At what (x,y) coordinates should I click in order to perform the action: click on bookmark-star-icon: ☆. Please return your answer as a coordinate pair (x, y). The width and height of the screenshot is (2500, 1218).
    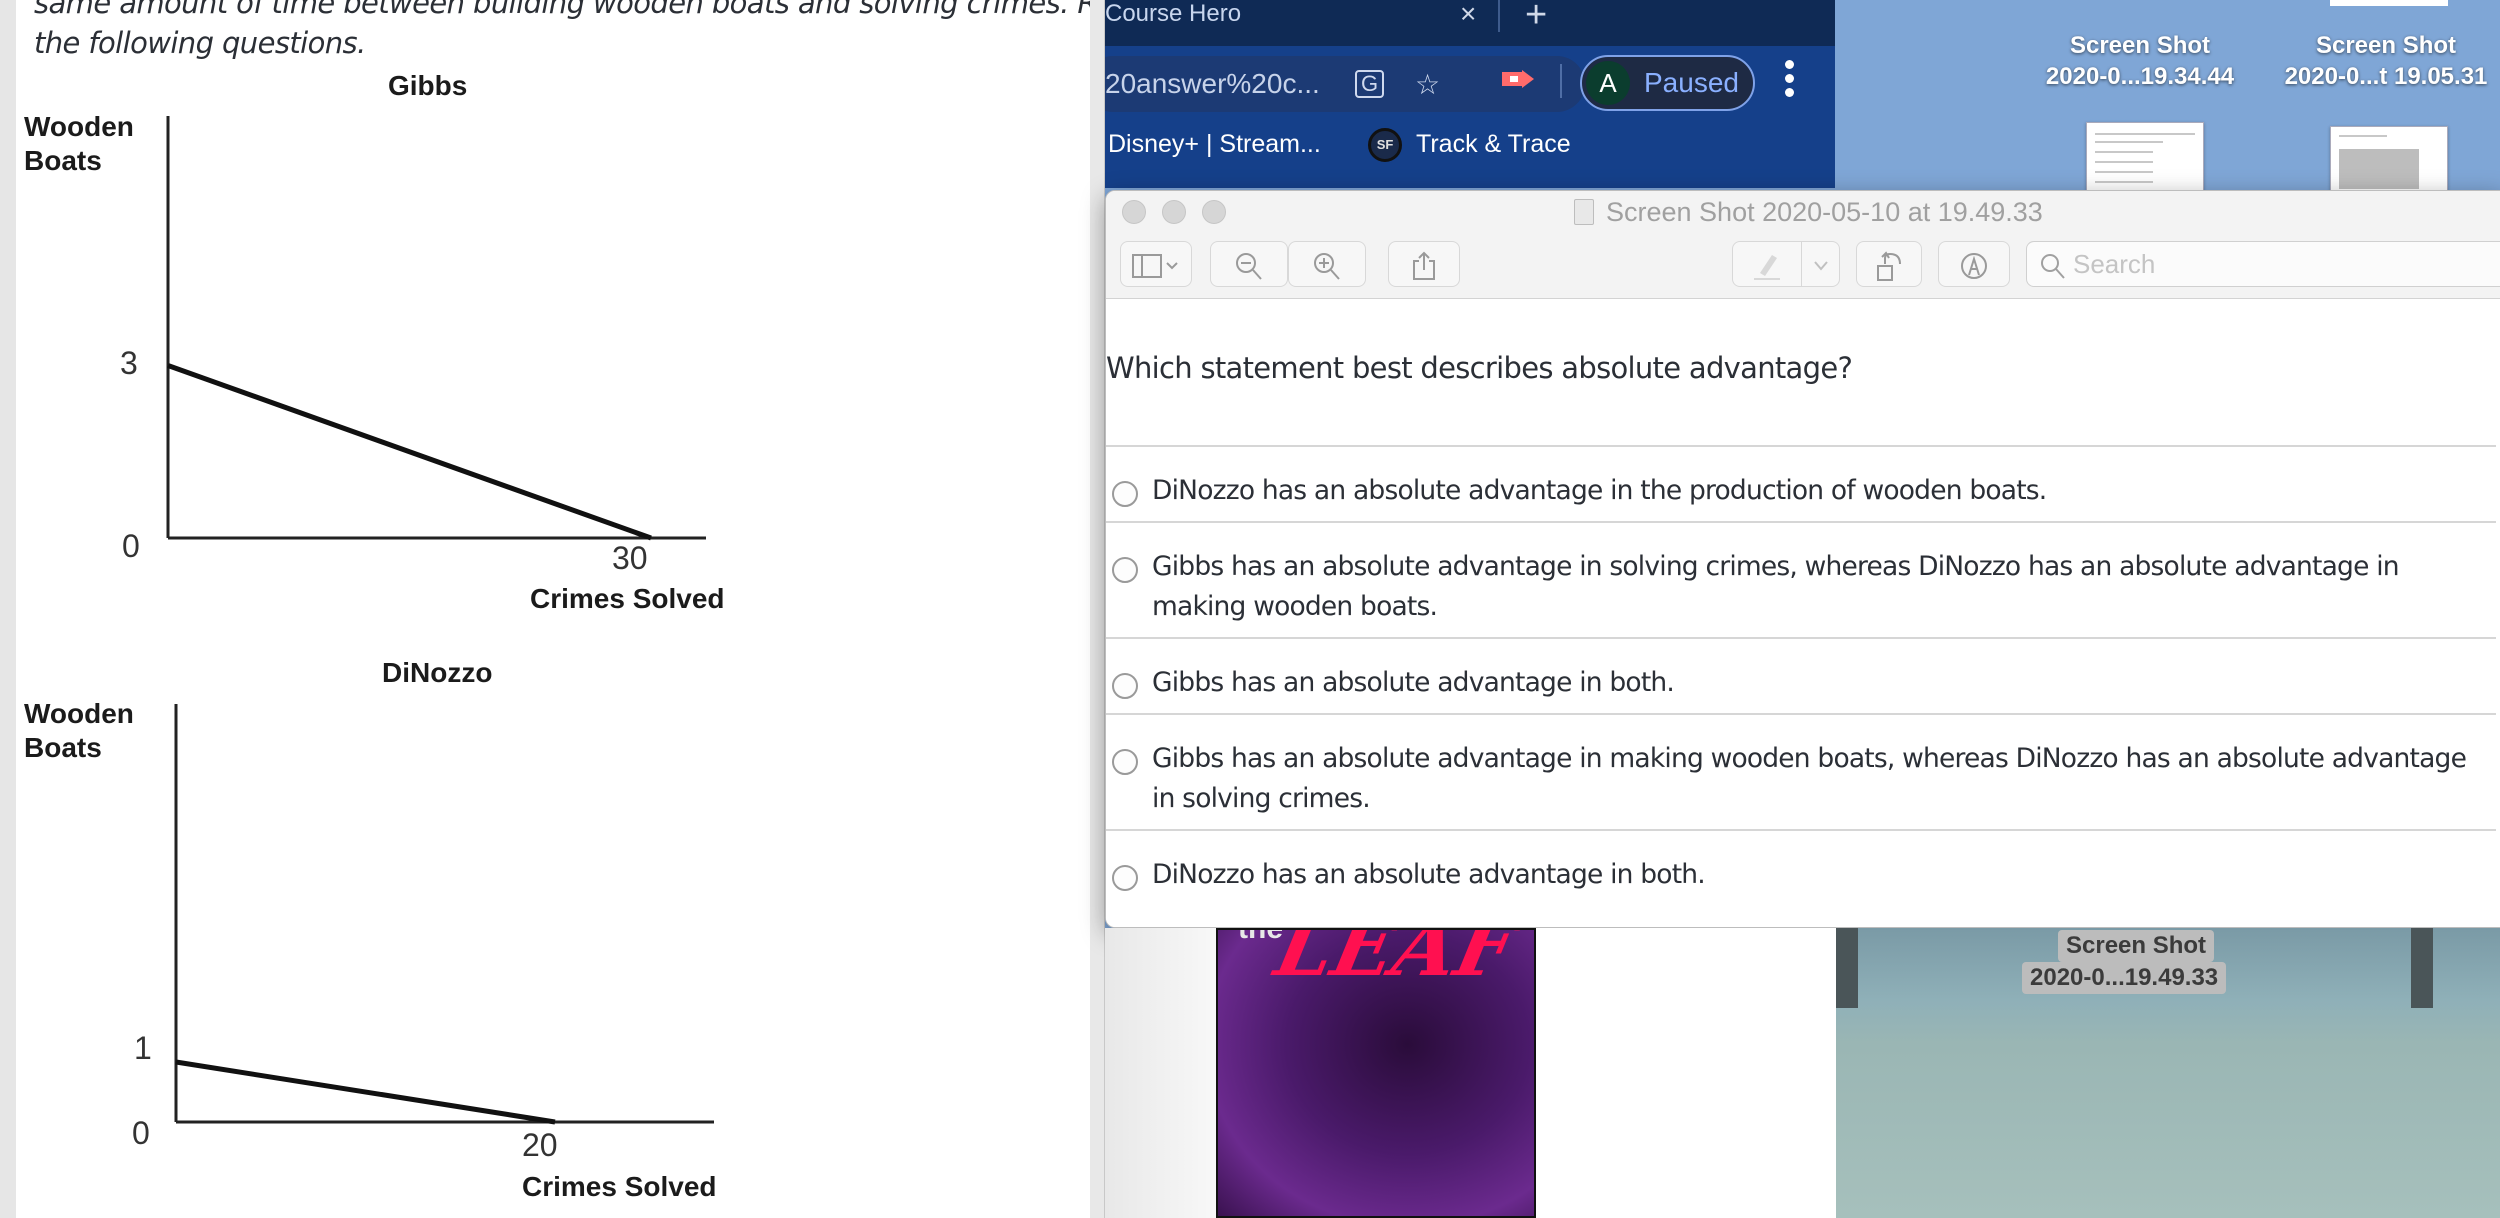
    Looking at the image, I should click on (1427, 84).